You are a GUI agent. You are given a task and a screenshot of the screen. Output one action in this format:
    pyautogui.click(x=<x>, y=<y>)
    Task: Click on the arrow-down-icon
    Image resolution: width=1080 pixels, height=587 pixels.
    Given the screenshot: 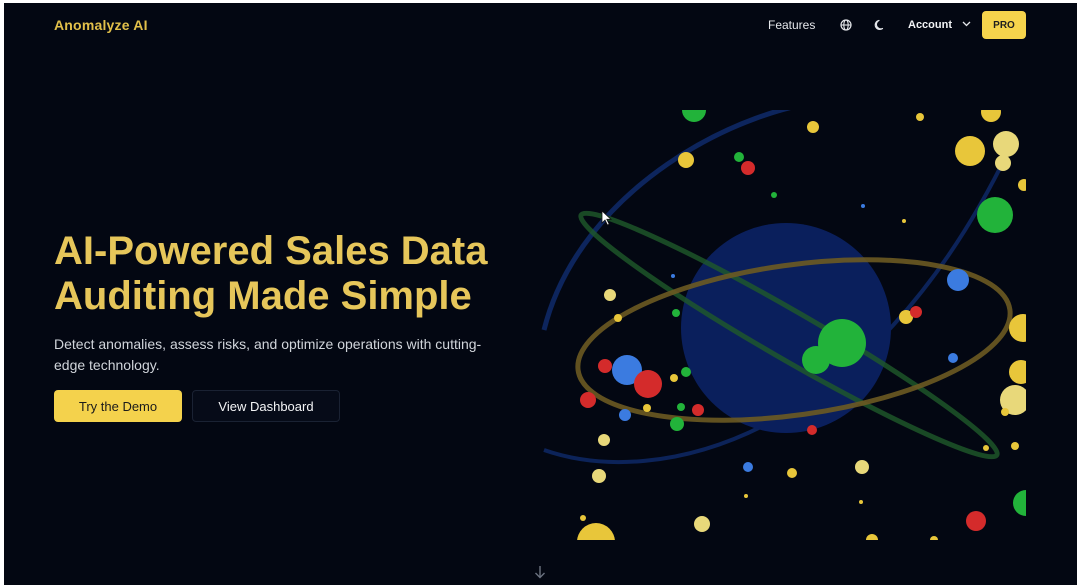 What is the action you would take?
    pyautogui.click(x=540, y=573)
    